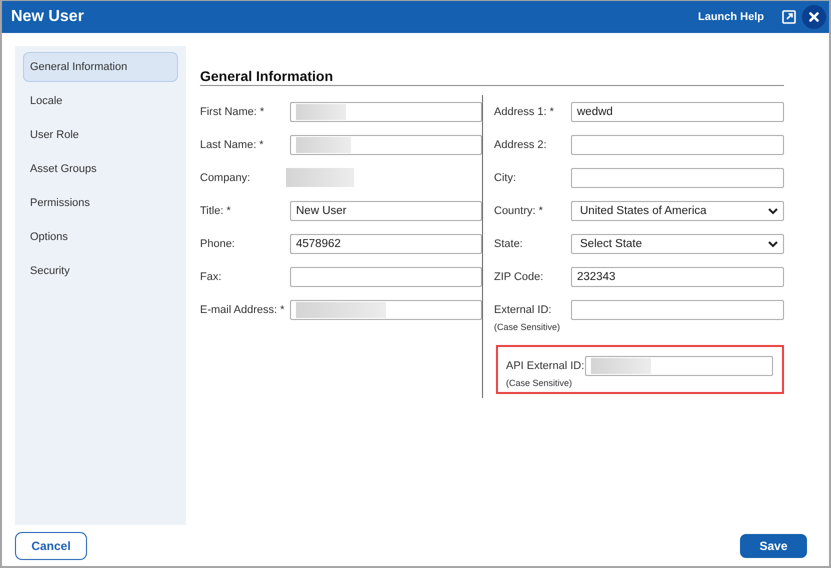 The height and width of the screenshot is (568, 831). I want to click on select-field: United States of America, so click(677, 211).